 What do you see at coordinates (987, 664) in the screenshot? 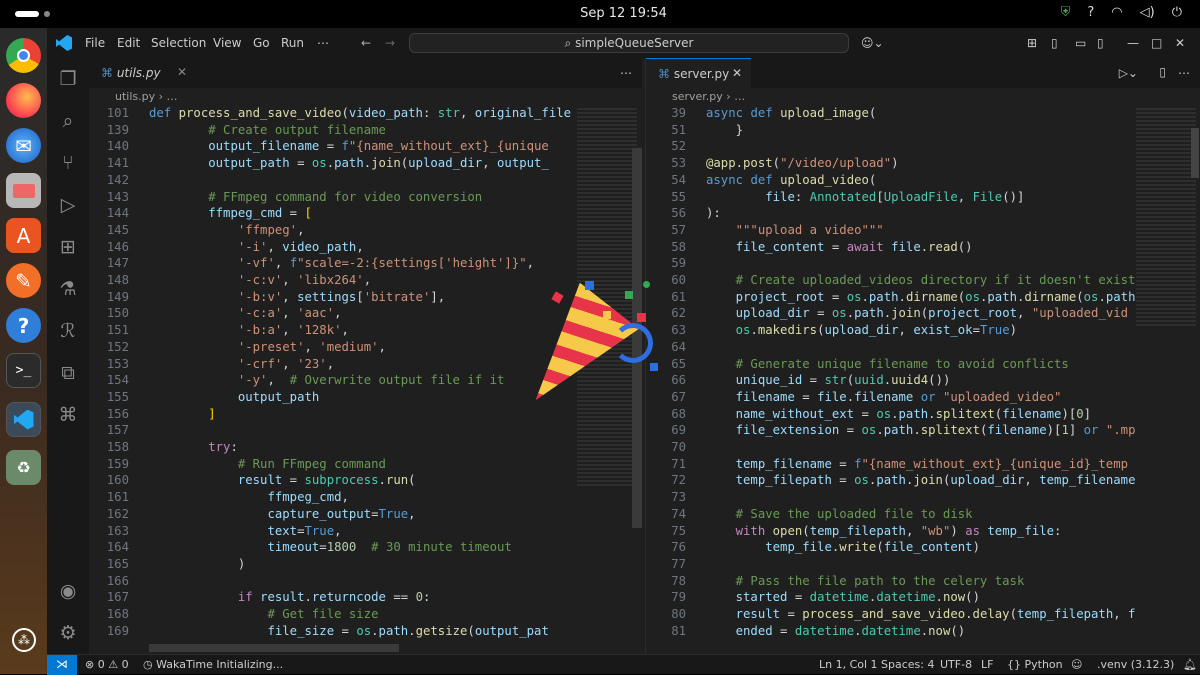
I see `end-of-line: LF` at bounding box center [987, 664].